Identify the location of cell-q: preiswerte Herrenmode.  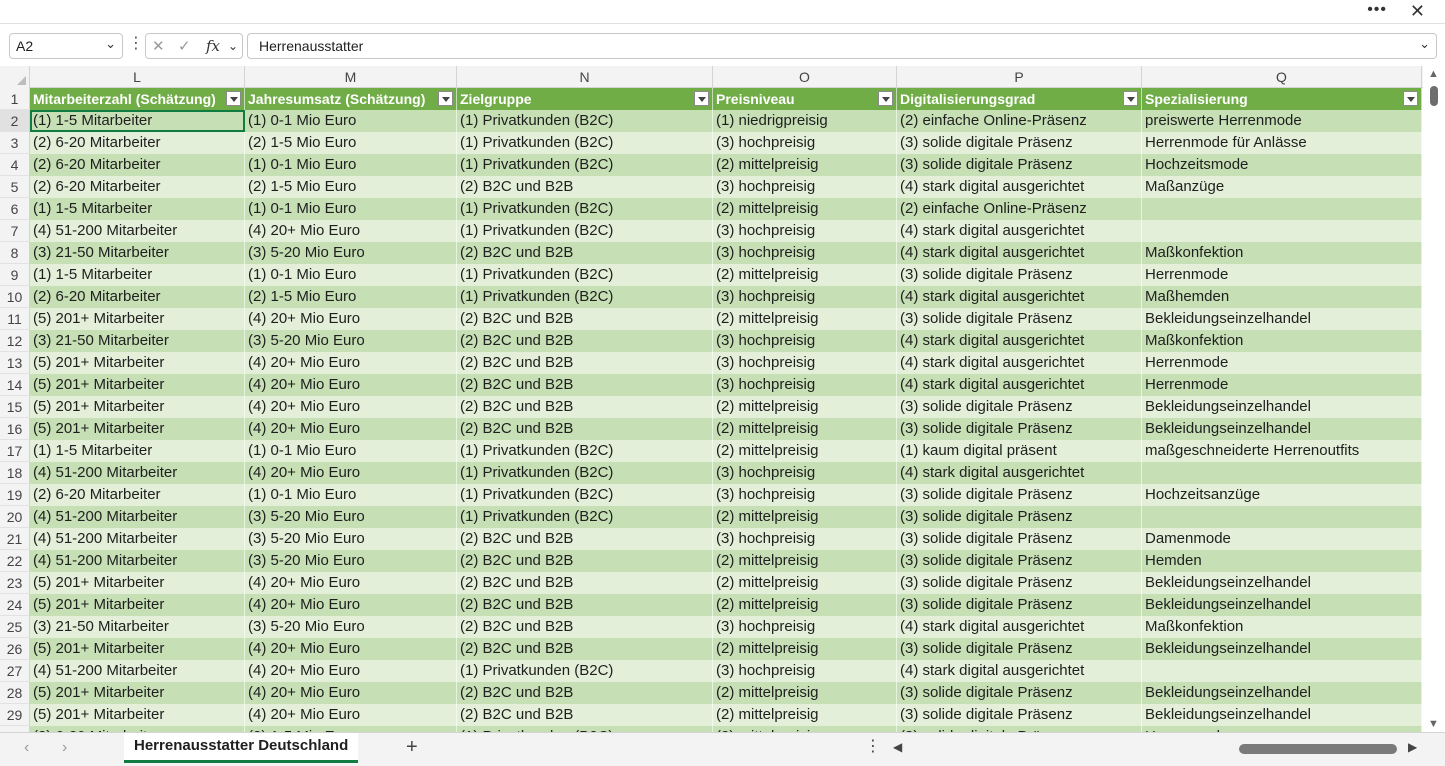
(1282, 121).